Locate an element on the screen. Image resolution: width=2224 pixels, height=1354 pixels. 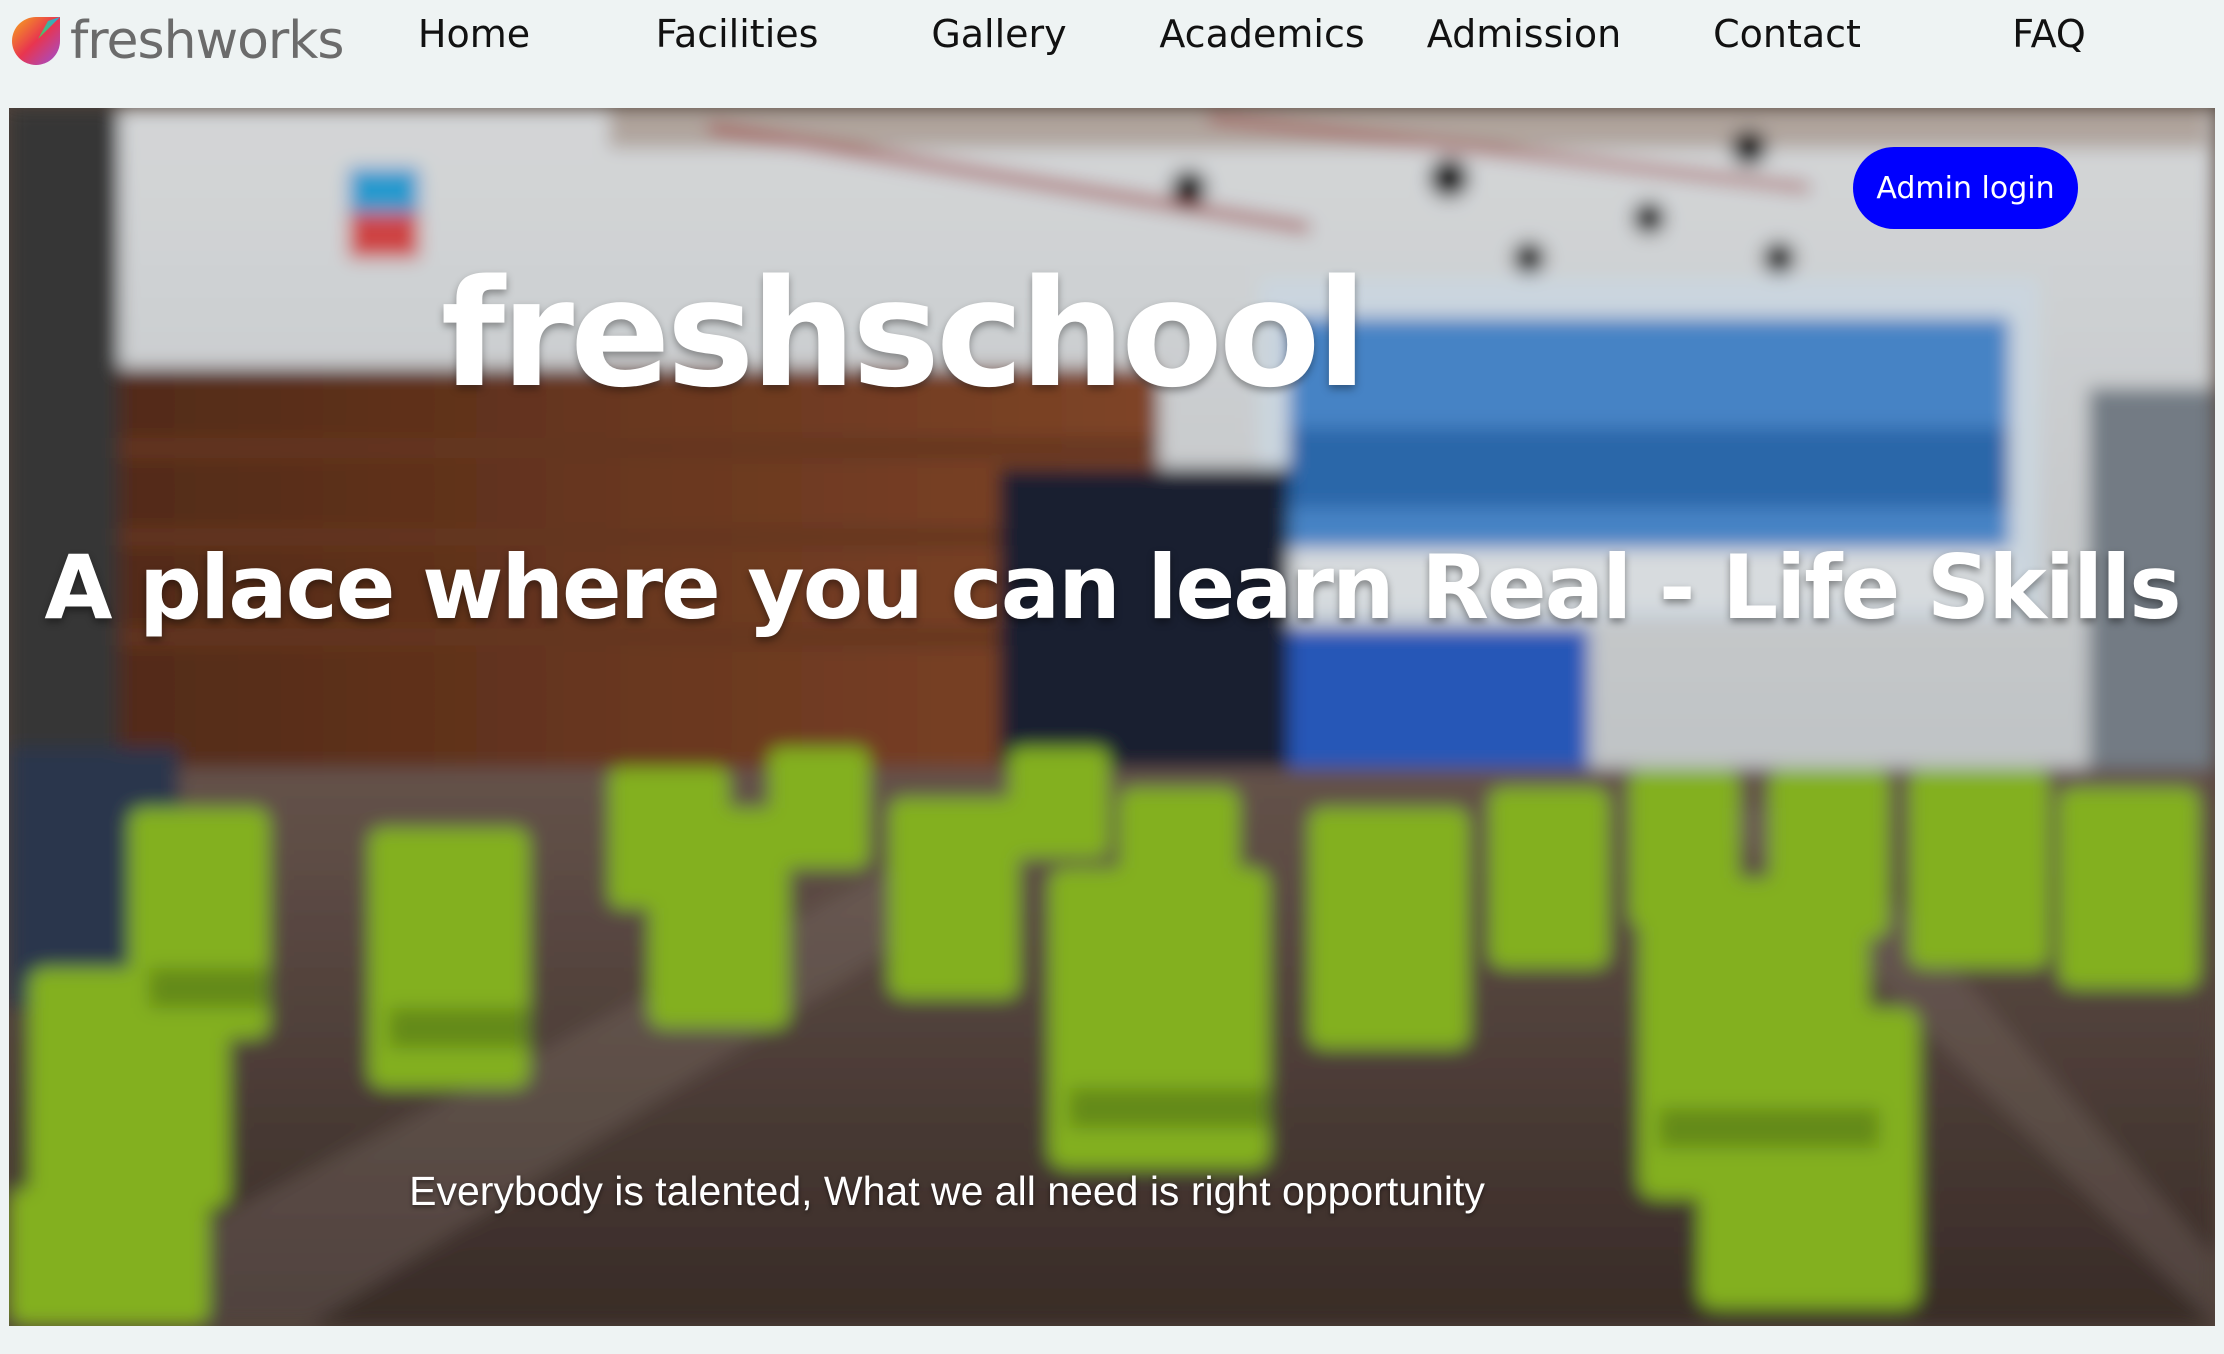
nav-contact: Contact is located at coordinates (1787, 34).